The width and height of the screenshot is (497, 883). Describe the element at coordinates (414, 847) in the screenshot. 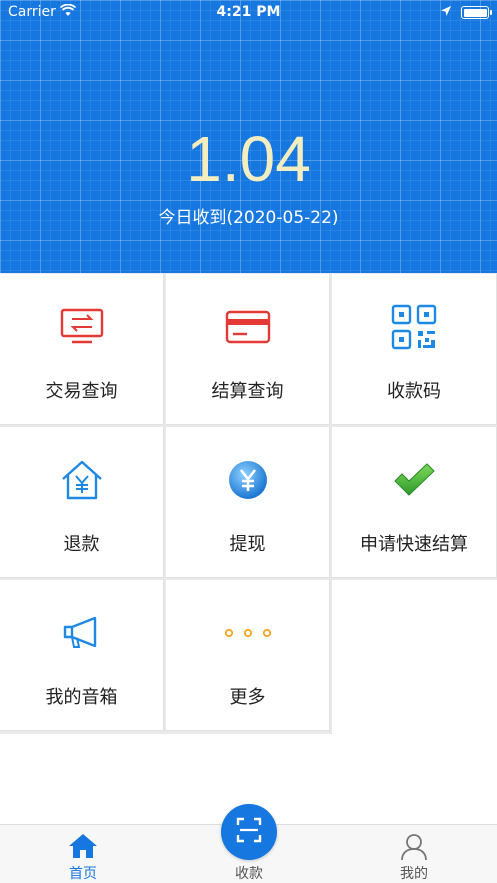

I see `user-icon` at that location.